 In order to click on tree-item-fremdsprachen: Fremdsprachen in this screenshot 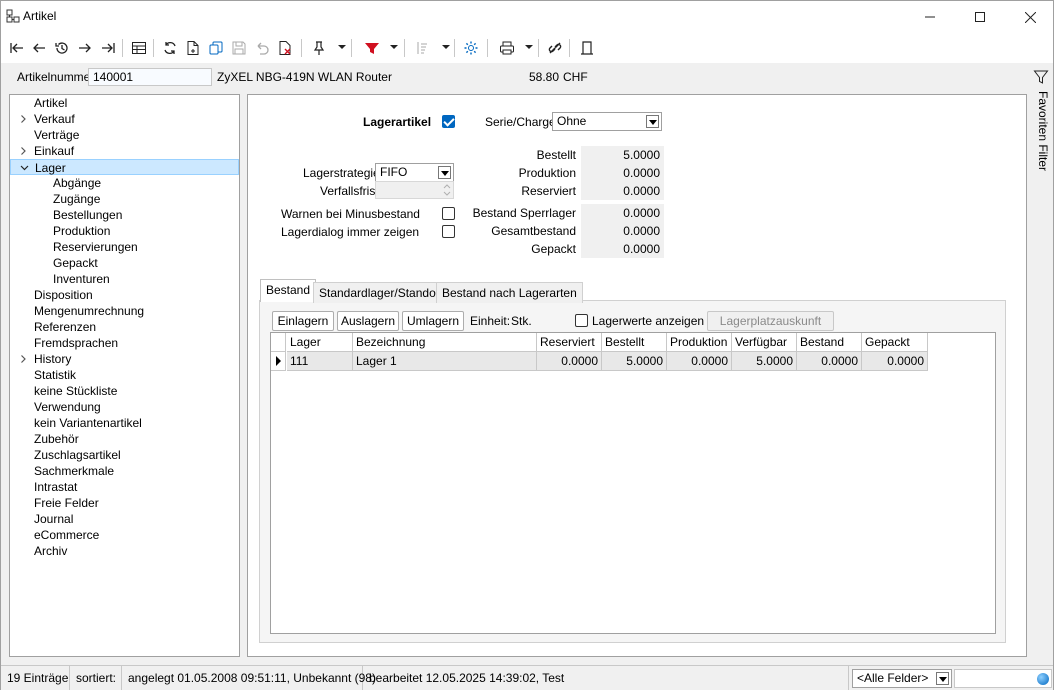, I will do `click(124, 343)`.